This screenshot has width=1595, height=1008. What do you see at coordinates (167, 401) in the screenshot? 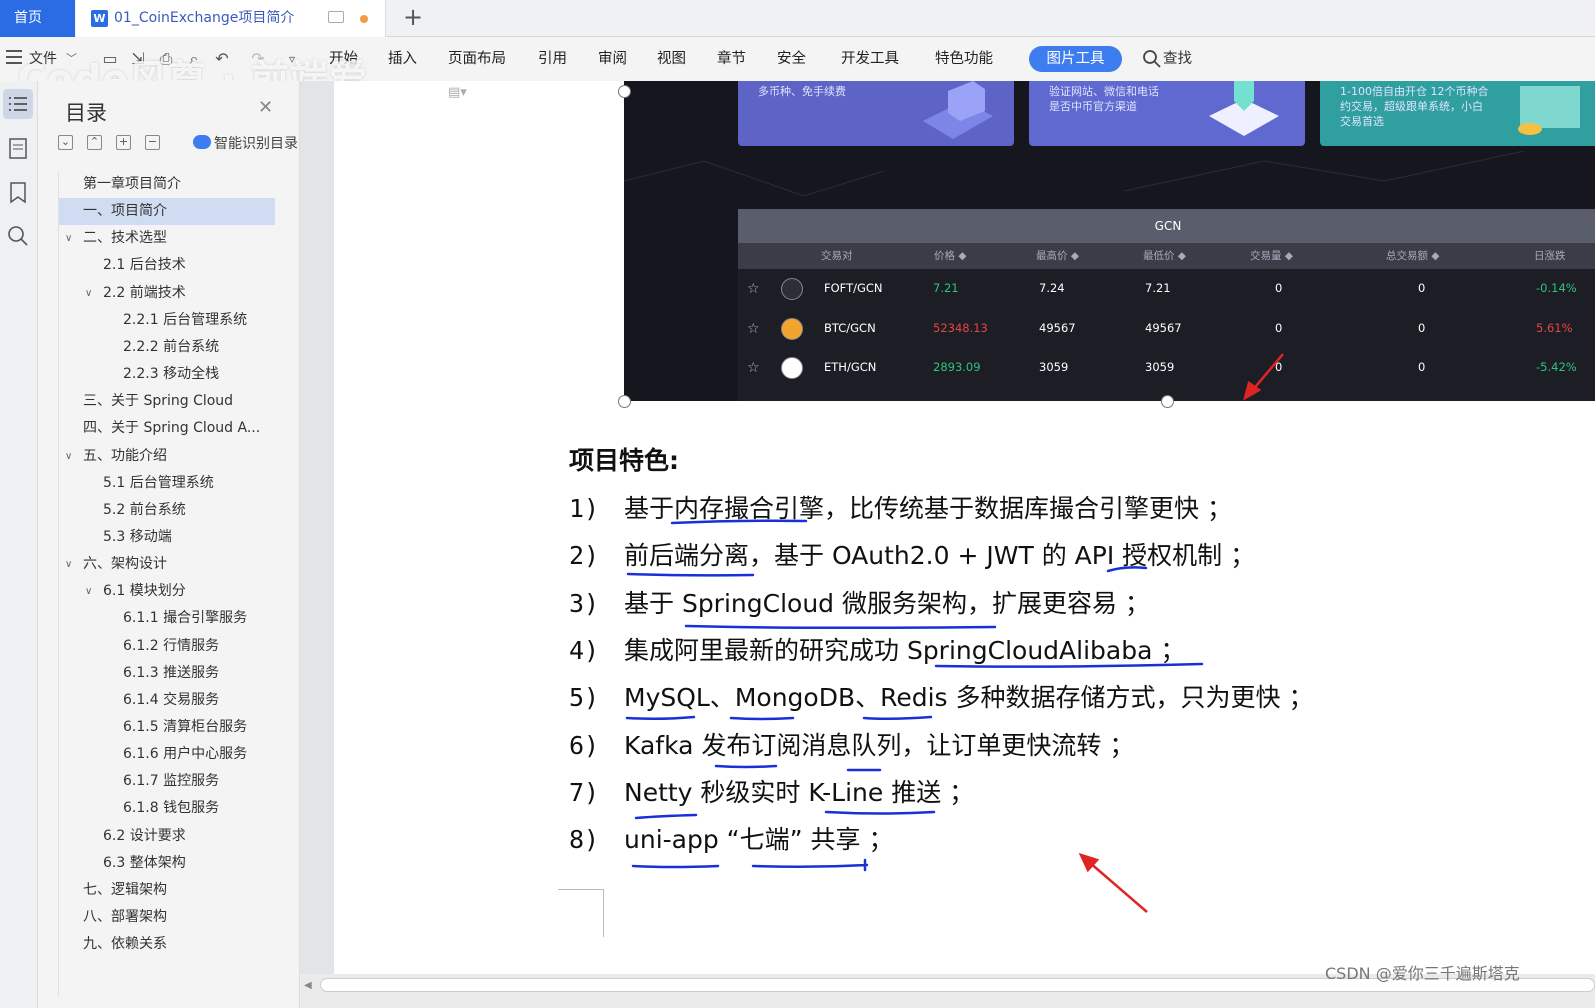
I see `toc-item: 三、关于 Spring Cloud` at bounding box center [167, 401].